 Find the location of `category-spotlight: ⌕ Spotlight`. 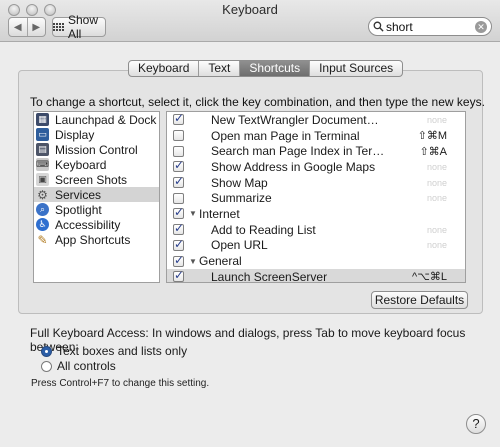

category-spotlight: ⌕ Spotlight is located at coordinates (96, 209).